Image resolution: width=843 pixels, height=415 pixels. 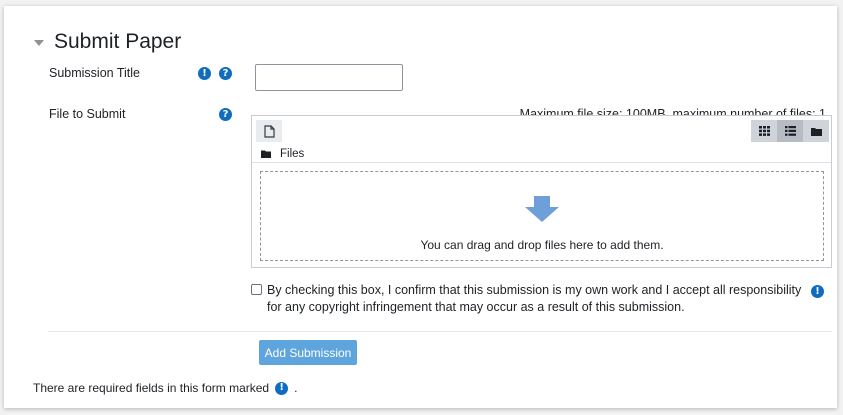 I want to click on add-file-icon, so click(x=269, y=131).